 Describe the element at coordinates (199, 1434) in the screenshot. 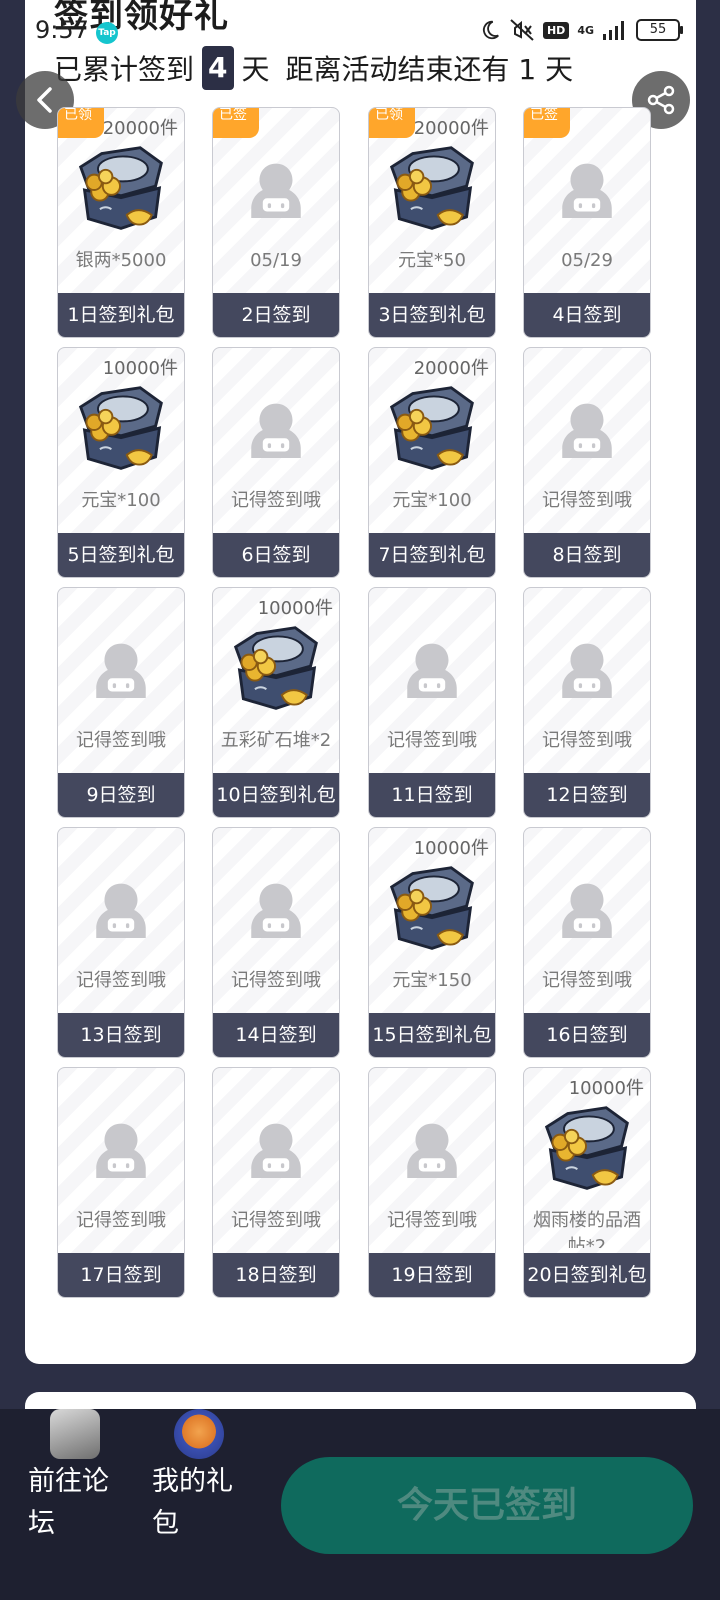

I see `gift-avatar-icon` at that location.